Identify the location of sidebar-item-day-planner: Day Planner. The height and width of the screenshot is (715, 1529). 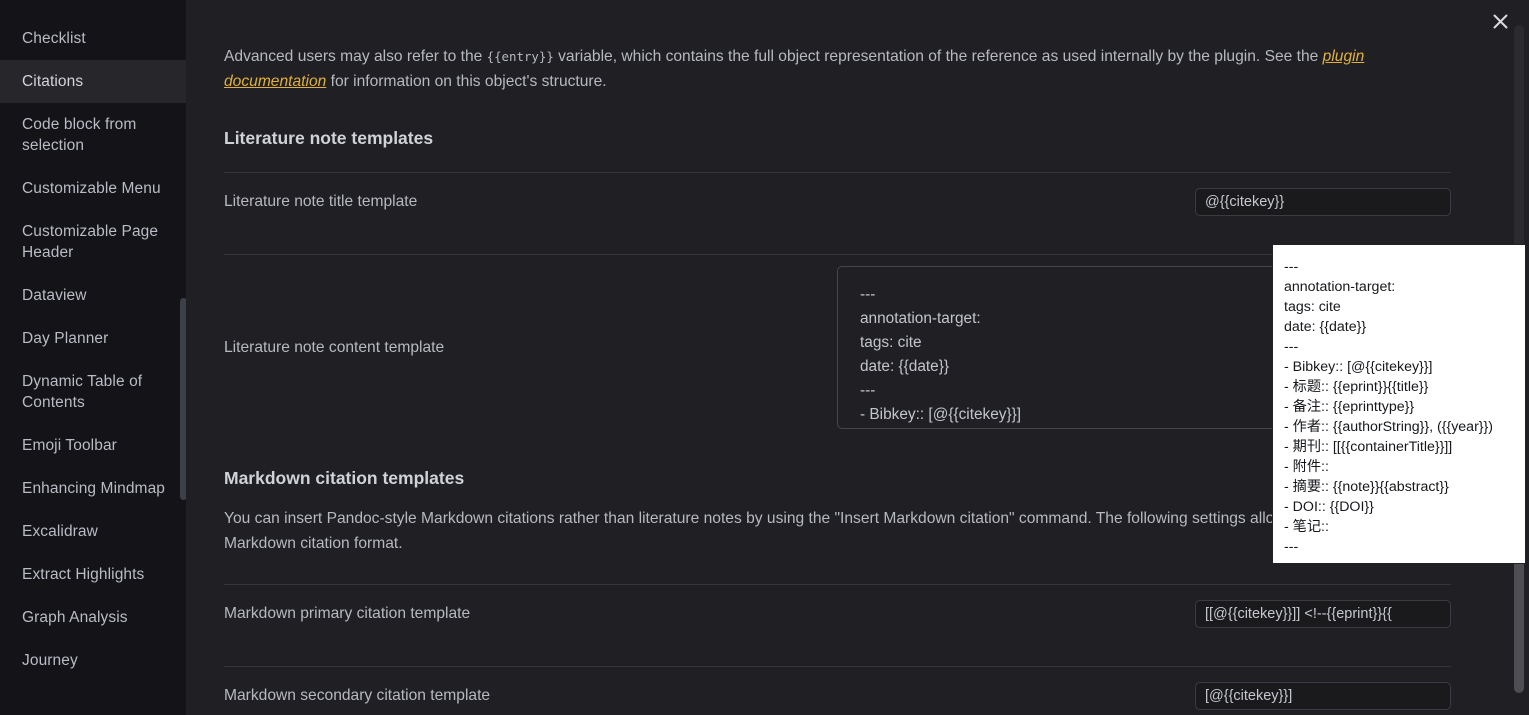
(93, 338).